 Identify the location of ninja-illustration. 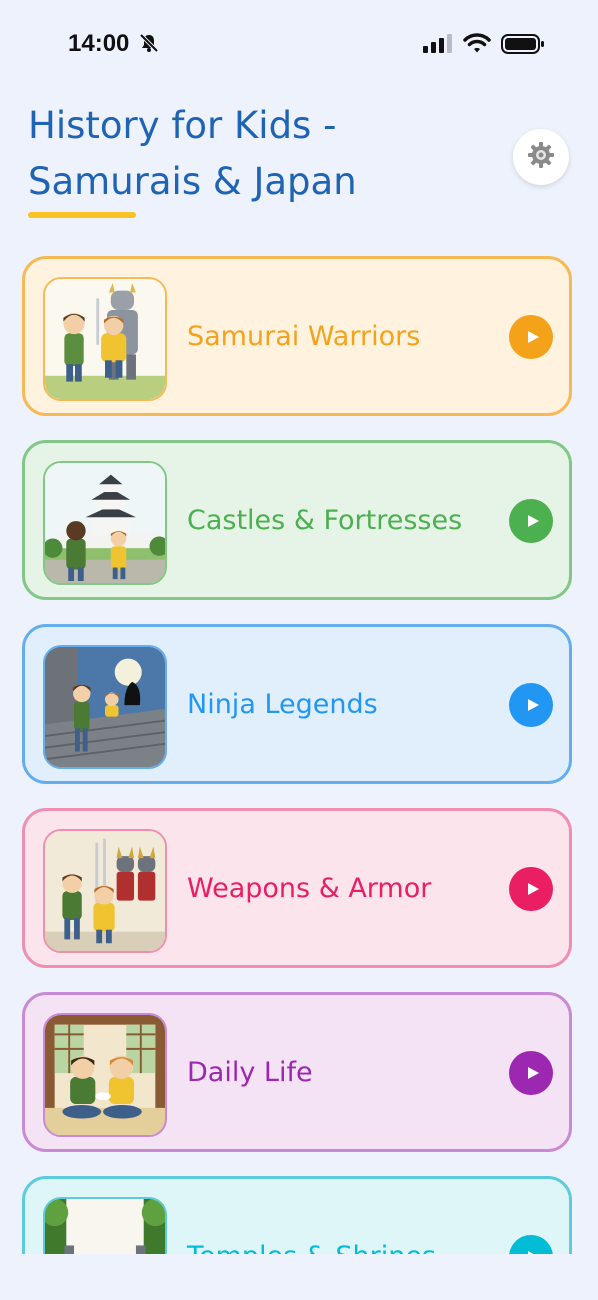
(105, 707).